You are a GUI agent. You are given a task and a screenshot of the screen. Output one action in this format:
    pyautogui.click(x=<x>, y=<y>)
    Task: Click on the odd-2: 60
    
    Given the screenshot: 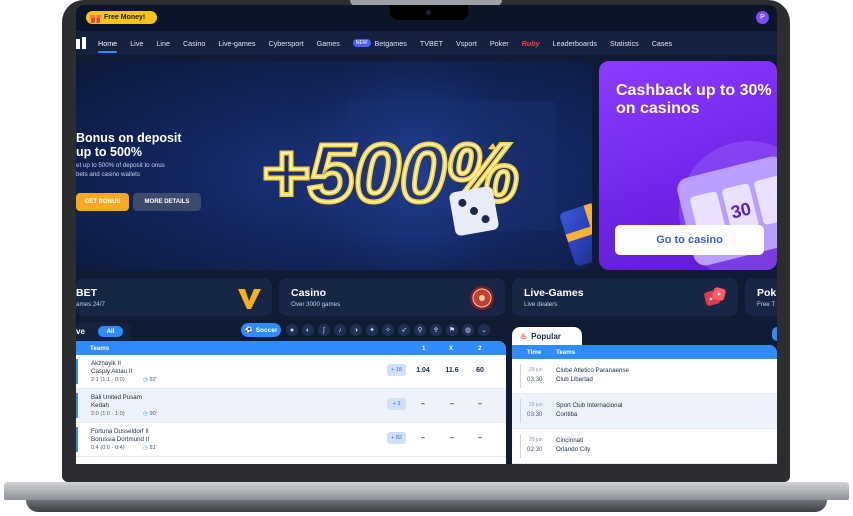 What is the action you would take?
    pyautogui.click(x=480, y=370)
    